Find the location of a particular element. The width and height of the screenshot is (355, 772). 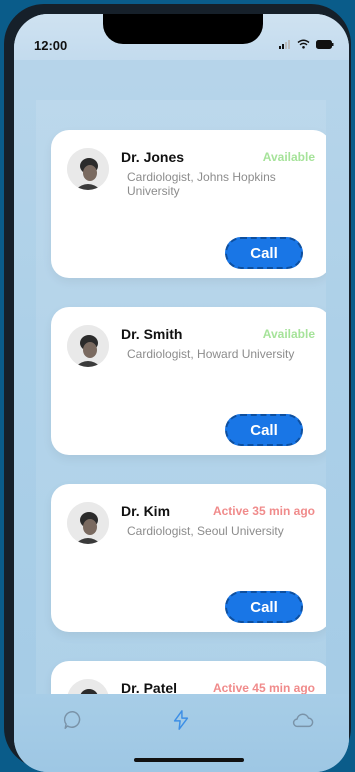

status-time: 12:00 is located at coordinates (51, 45).